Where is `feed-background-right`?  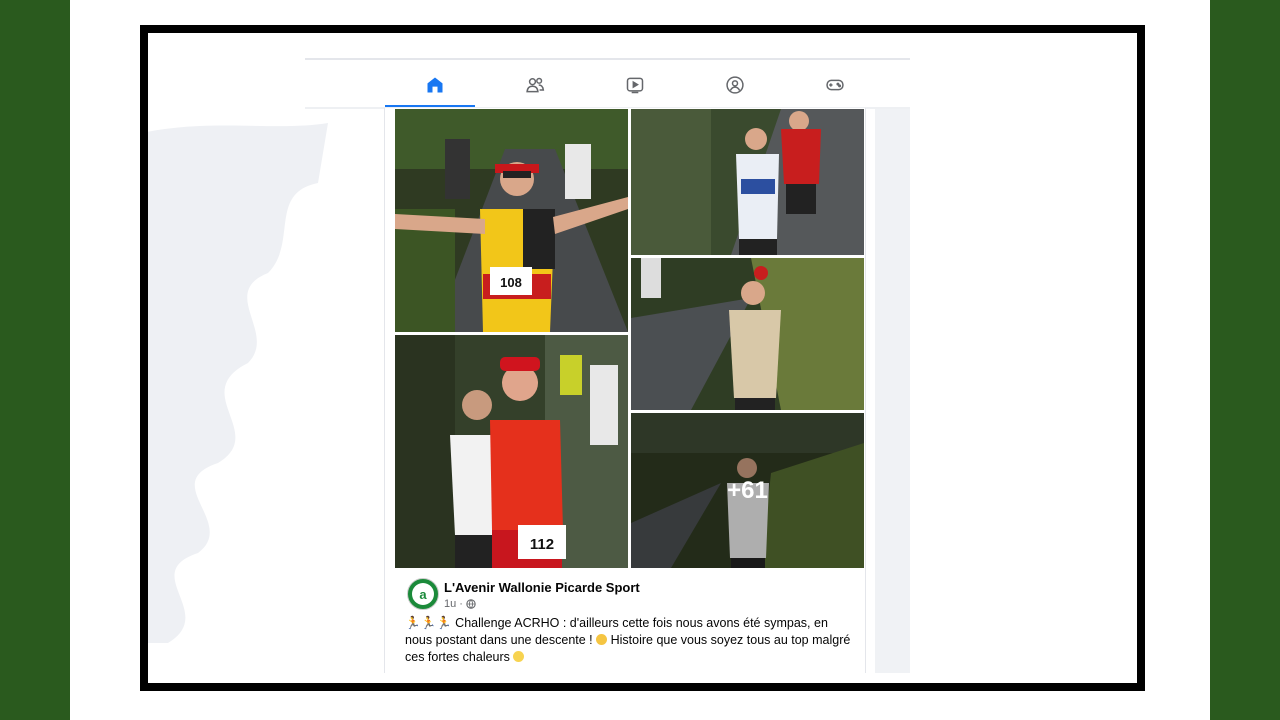 feed-background-right is located at coordinates (892, 390).